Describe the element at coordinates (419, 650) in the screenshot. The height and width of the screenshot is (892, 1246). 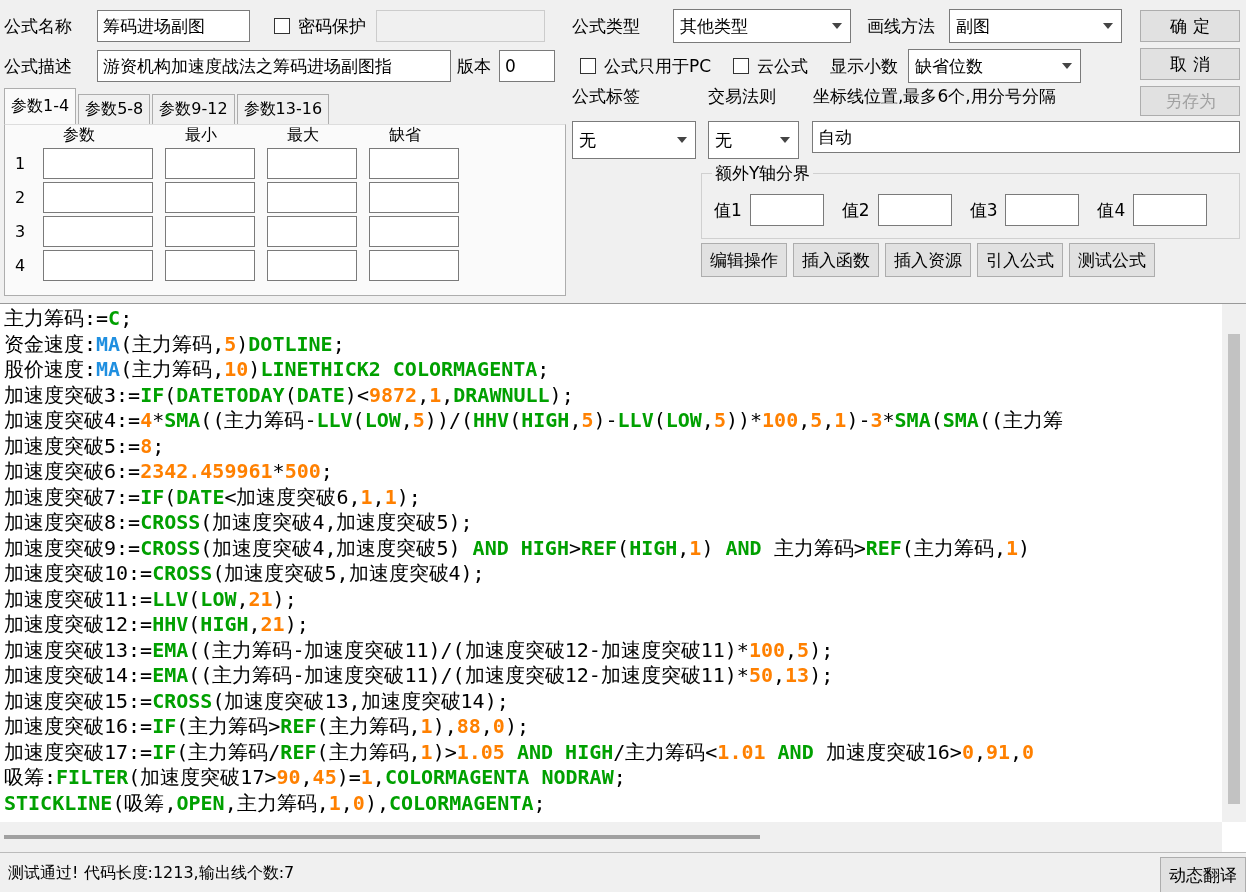
I see `code-line: 加速度突破13:=EMA((主力筹码-加速度突破11)/(加速度突破12-加速度突破11)*100,5);` at that location.